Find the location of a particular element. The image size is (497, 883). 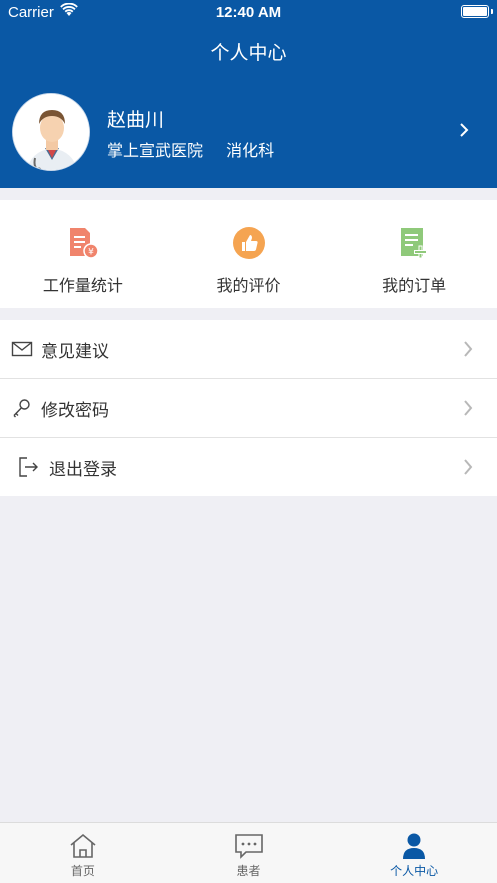

quick-actions: ¥ 工作量统计 我的评价 我的订单 is located at coordinates (248, 254).